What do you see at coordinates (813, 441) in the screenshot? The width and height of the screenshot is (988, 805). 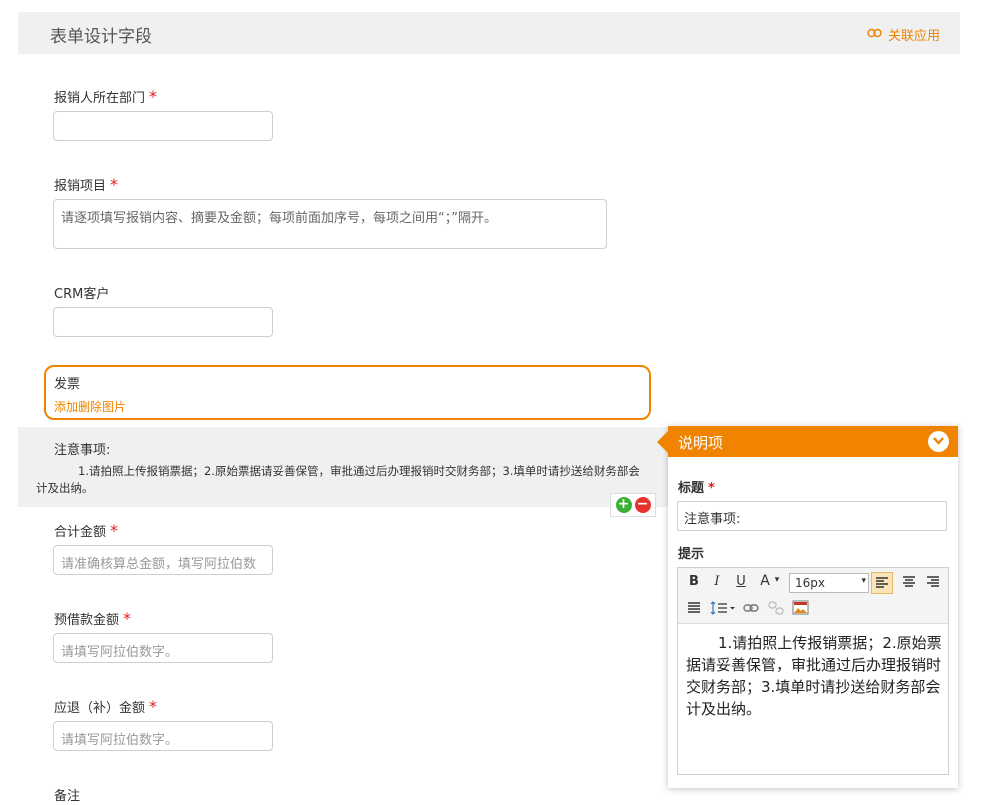 I see `panel-header: 说明项` at bounding box center [813, 441].